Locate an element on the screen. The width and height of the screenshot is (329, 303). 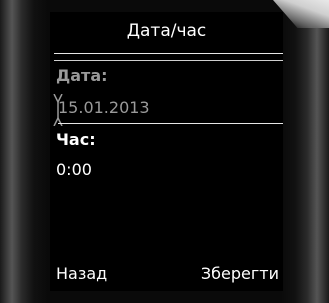
date-input: 15.01.2013 is located at coordinates (104, 107).